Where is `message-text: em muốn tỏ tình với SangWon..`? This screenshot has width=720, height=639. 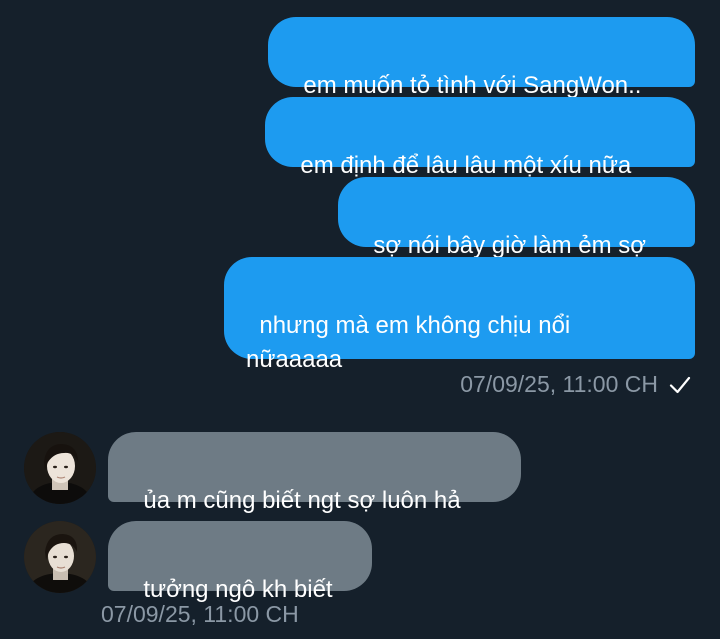 message-text: em muốn tỏ tình với SangWon.. is located at coordinates (472, 85).